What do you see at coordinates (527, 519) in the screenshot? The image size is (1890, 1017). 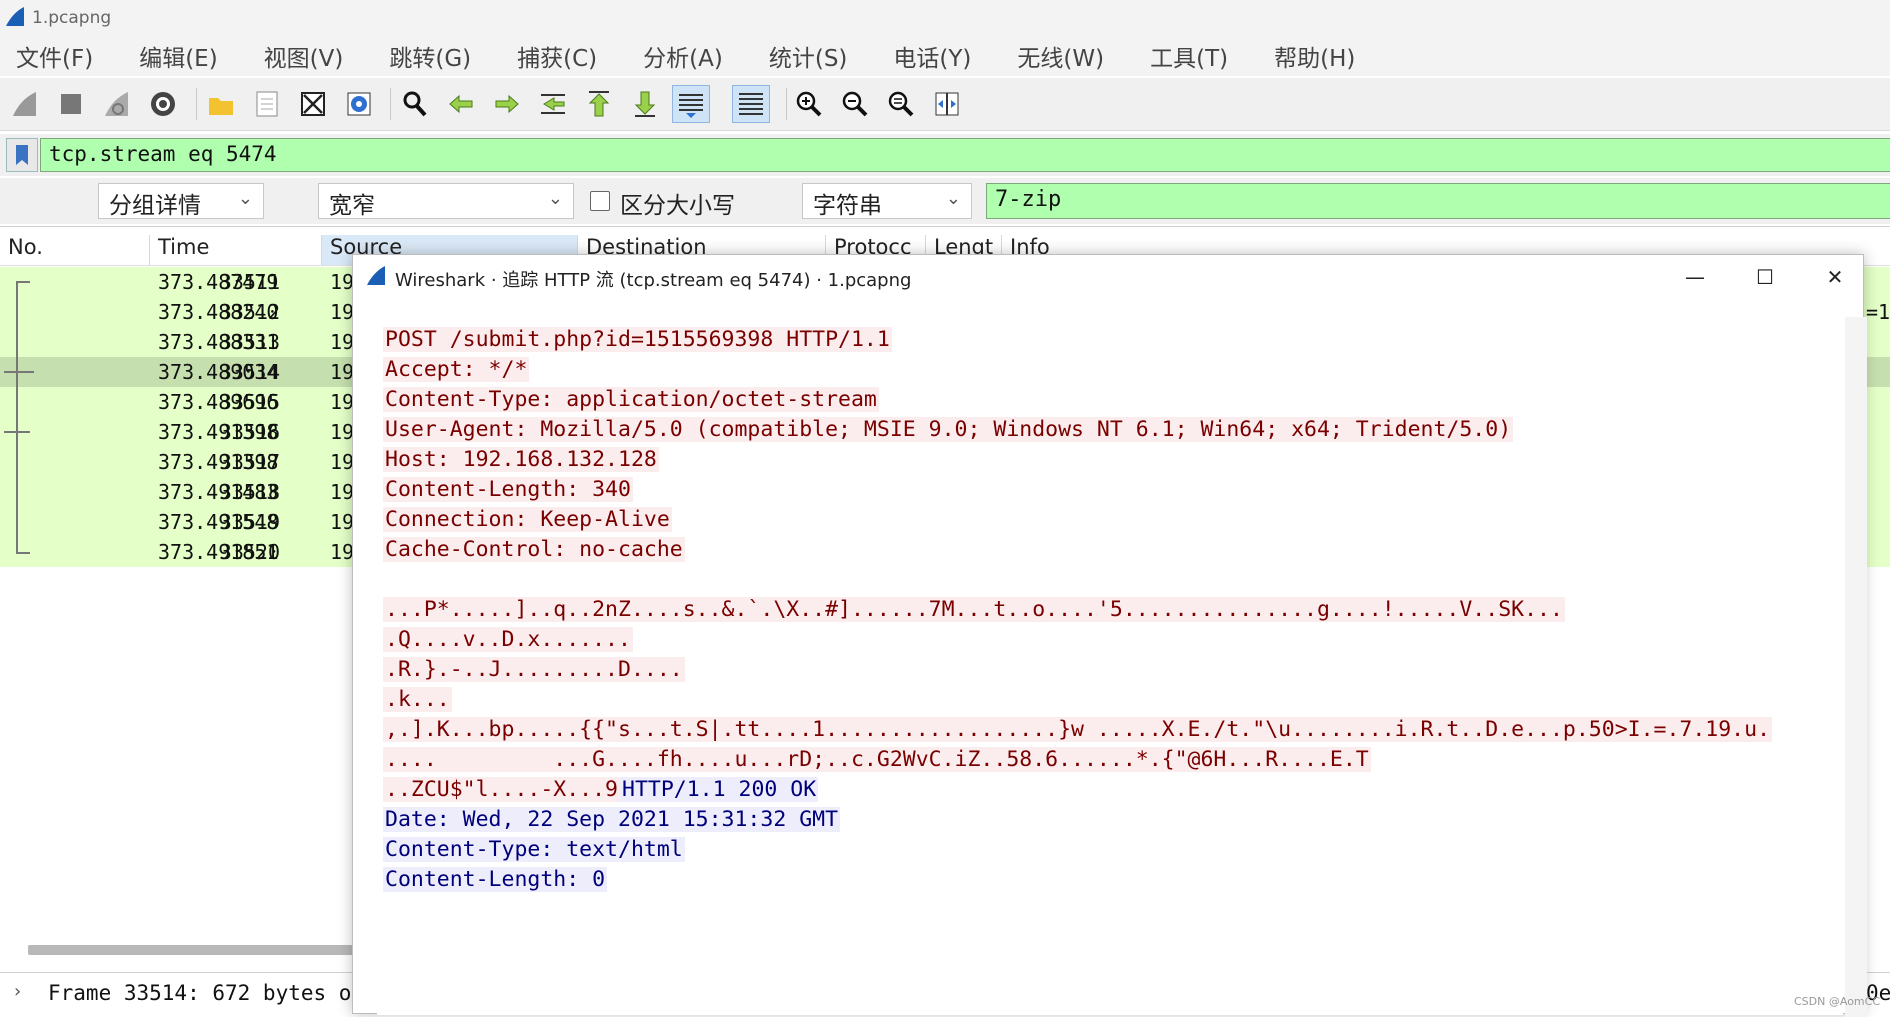 I see `client-line: Connection: Keep-Alive` at bounding box center [527, 519].